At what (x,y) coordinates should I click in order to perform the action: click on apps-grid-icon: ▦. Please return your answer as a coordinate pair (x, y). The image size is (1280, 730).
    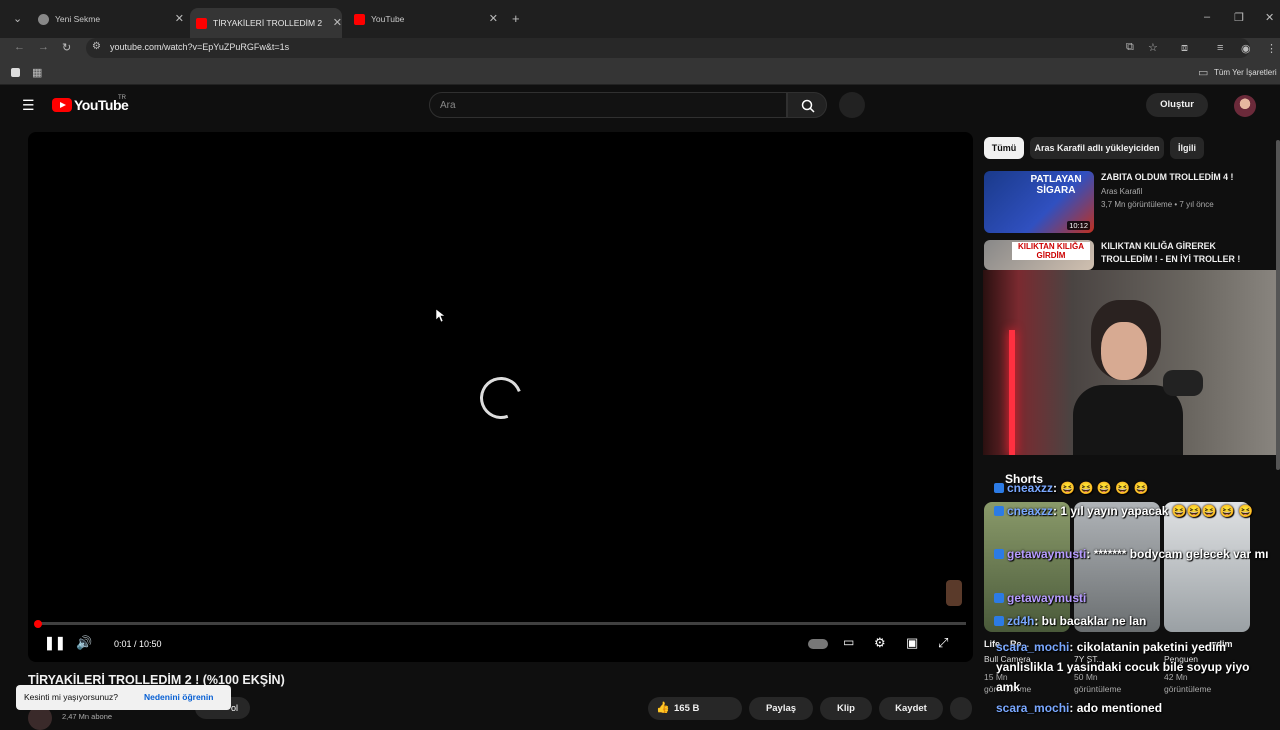
    Looking at the image, I should click on (37, 72).